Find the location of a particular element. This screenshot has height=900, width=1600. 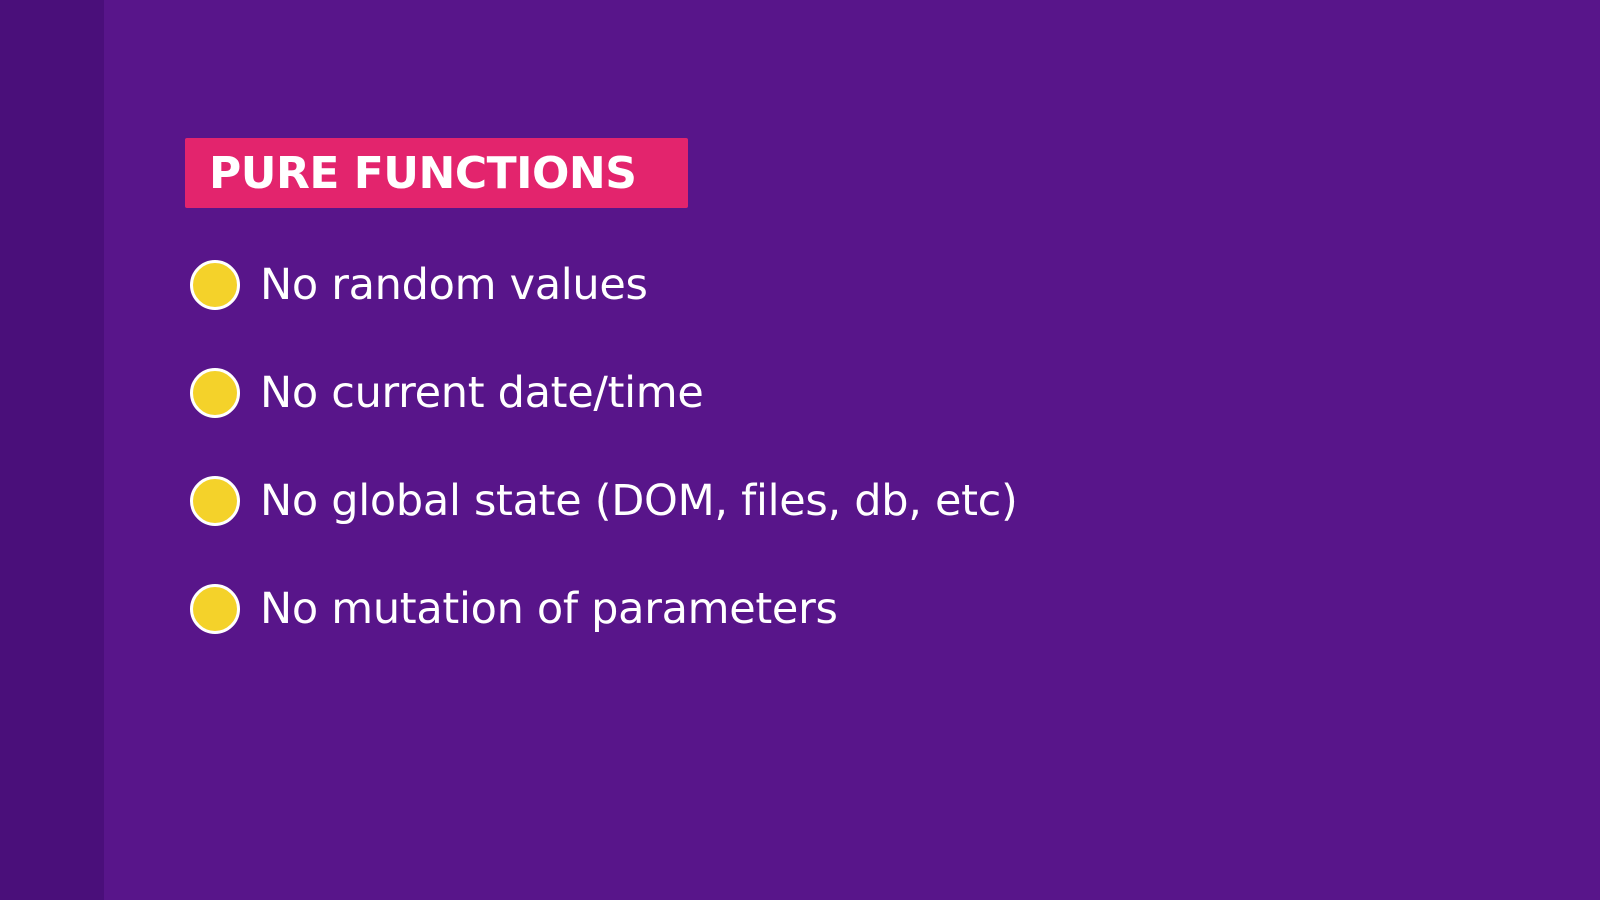

bullet-text: No global state (DOM, files, db, etc) is located at coordinates (639, 501).